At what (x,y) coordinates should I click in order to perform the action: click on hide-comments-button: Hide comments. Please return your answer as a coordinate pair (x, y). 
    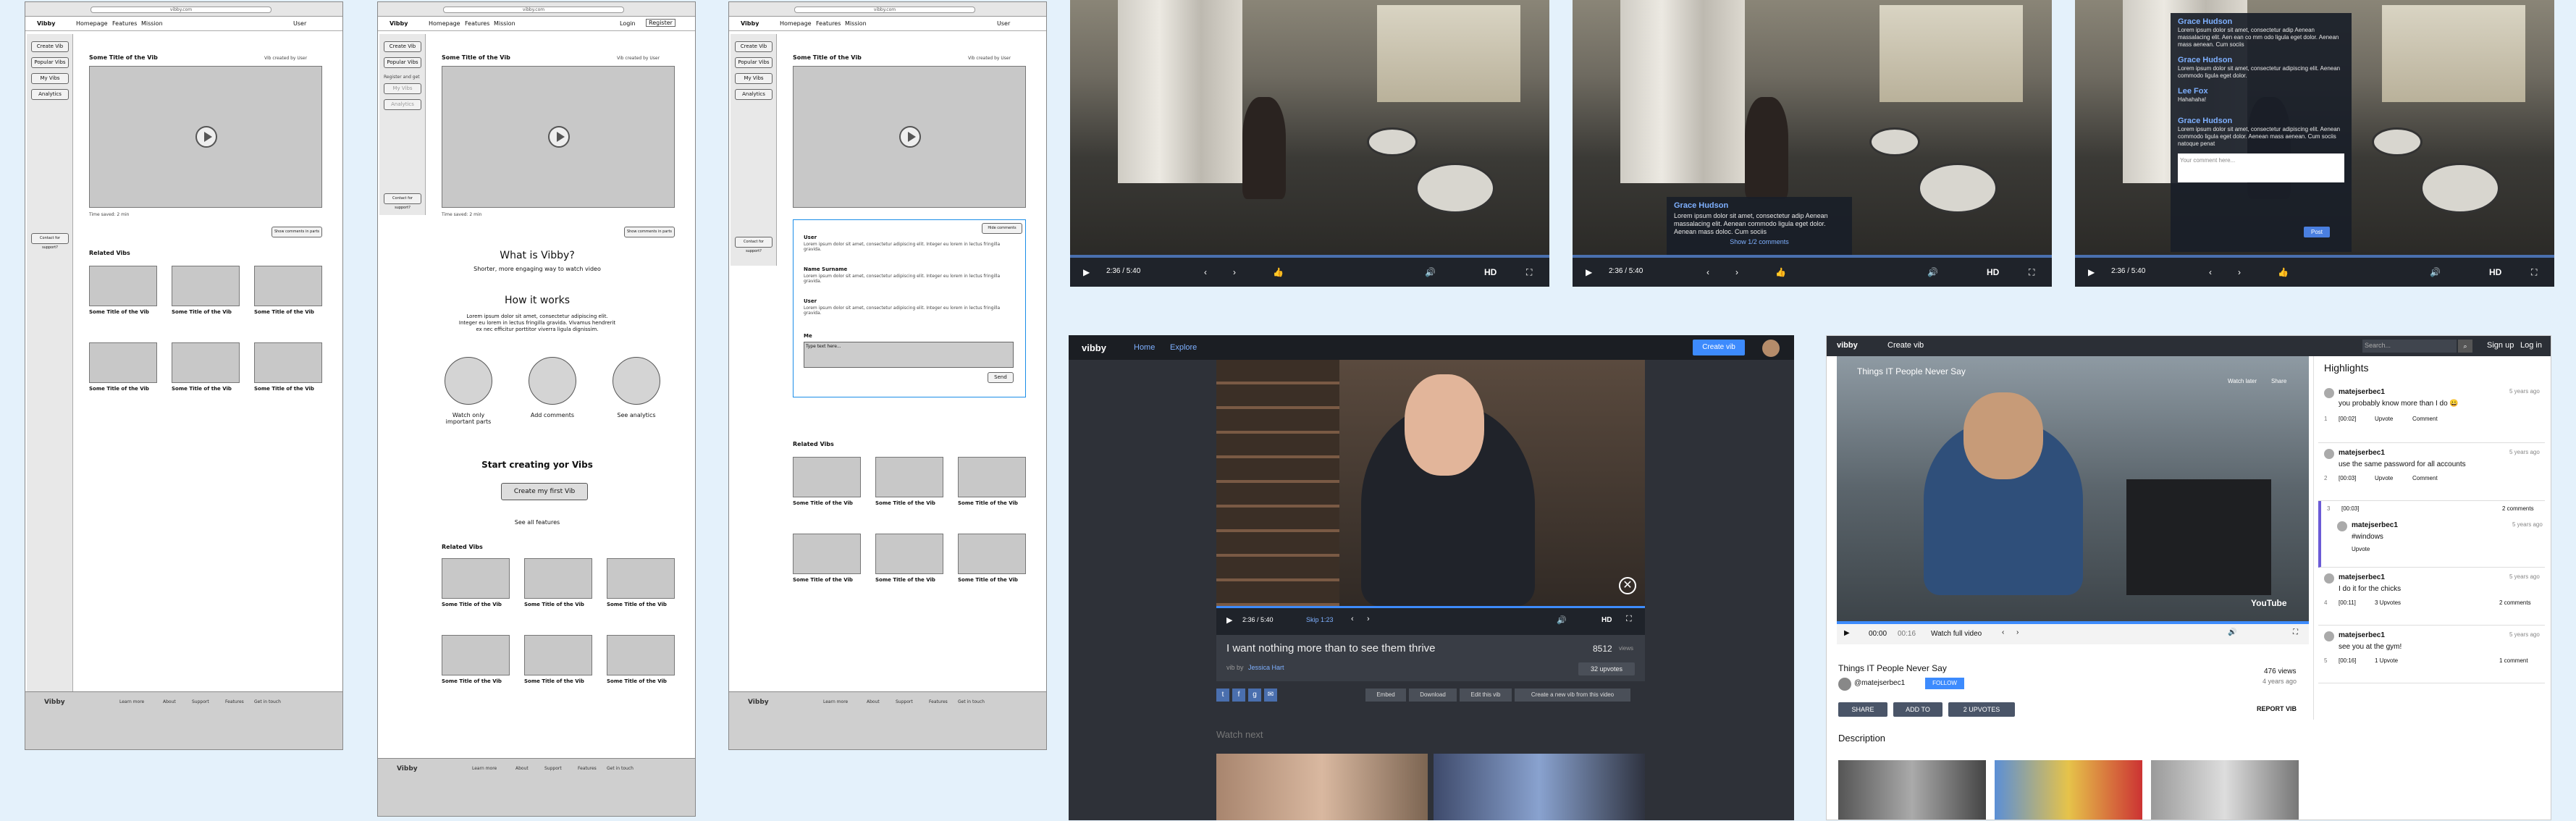
    Looking at the image, I should click on (1002, 228).